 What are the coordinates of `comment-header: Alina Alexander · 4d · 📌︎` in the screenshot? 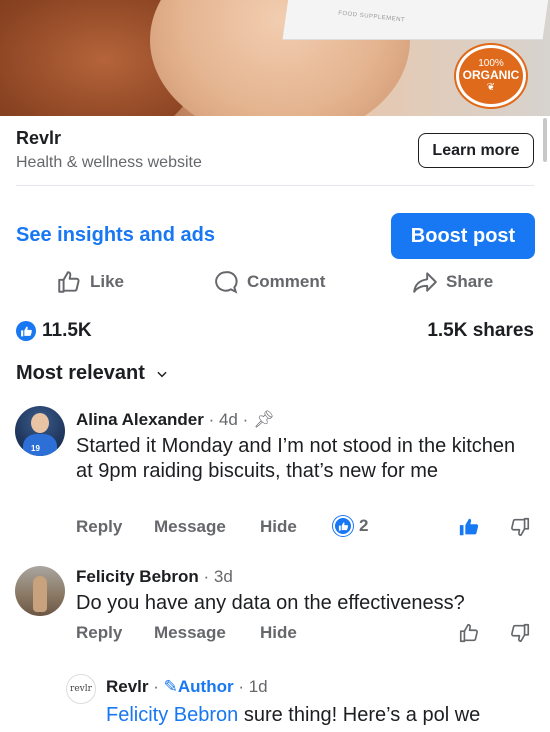 It's located at (175, 420).